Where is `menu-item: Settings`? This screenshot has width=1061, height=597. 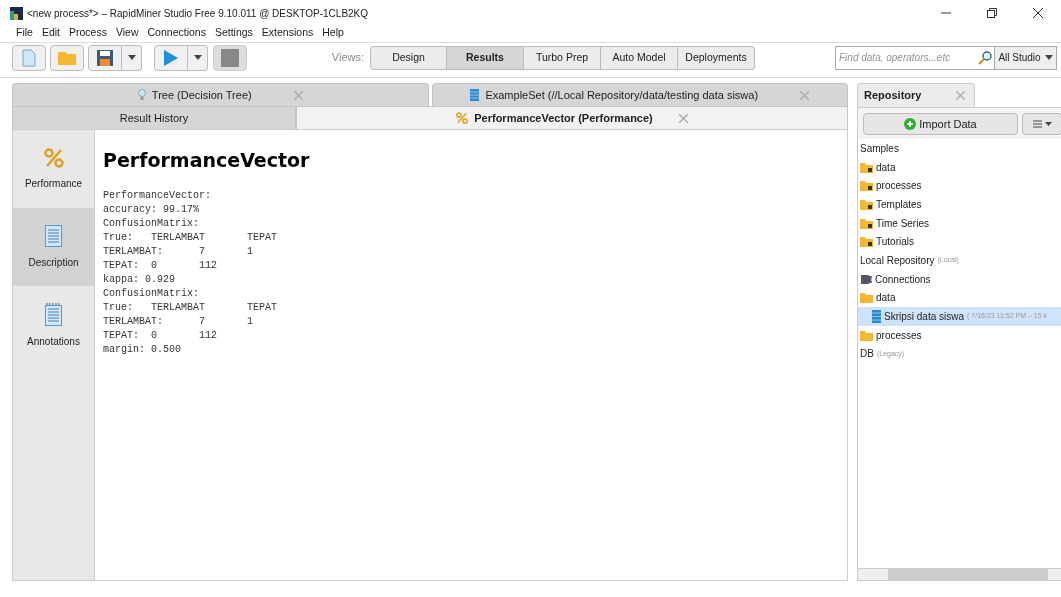 menu-item: Settings is located at coordinates (233, 33).